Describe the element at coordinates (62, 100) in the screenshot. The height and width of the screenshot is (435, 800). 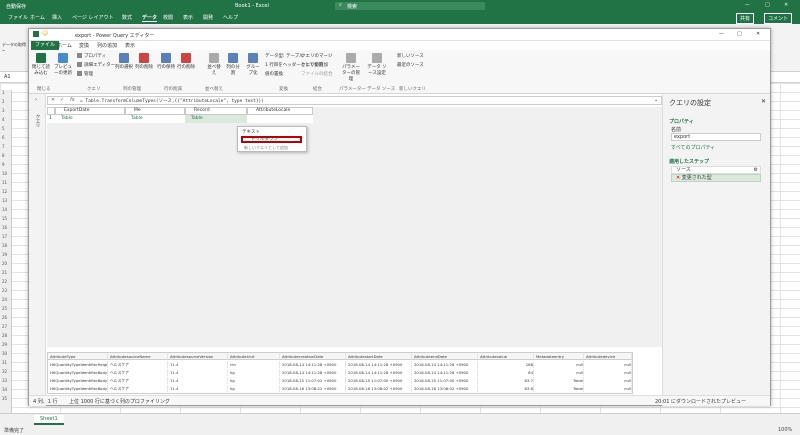
I see `confirm-icon: ✓` at that location.